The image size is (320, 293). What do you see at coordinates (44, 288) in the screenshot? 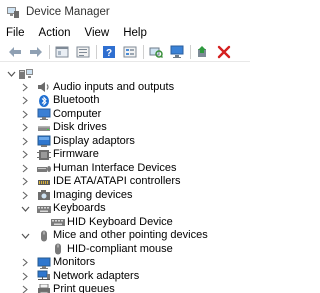
I see `printer-icon` at bounding box center [44, 288].